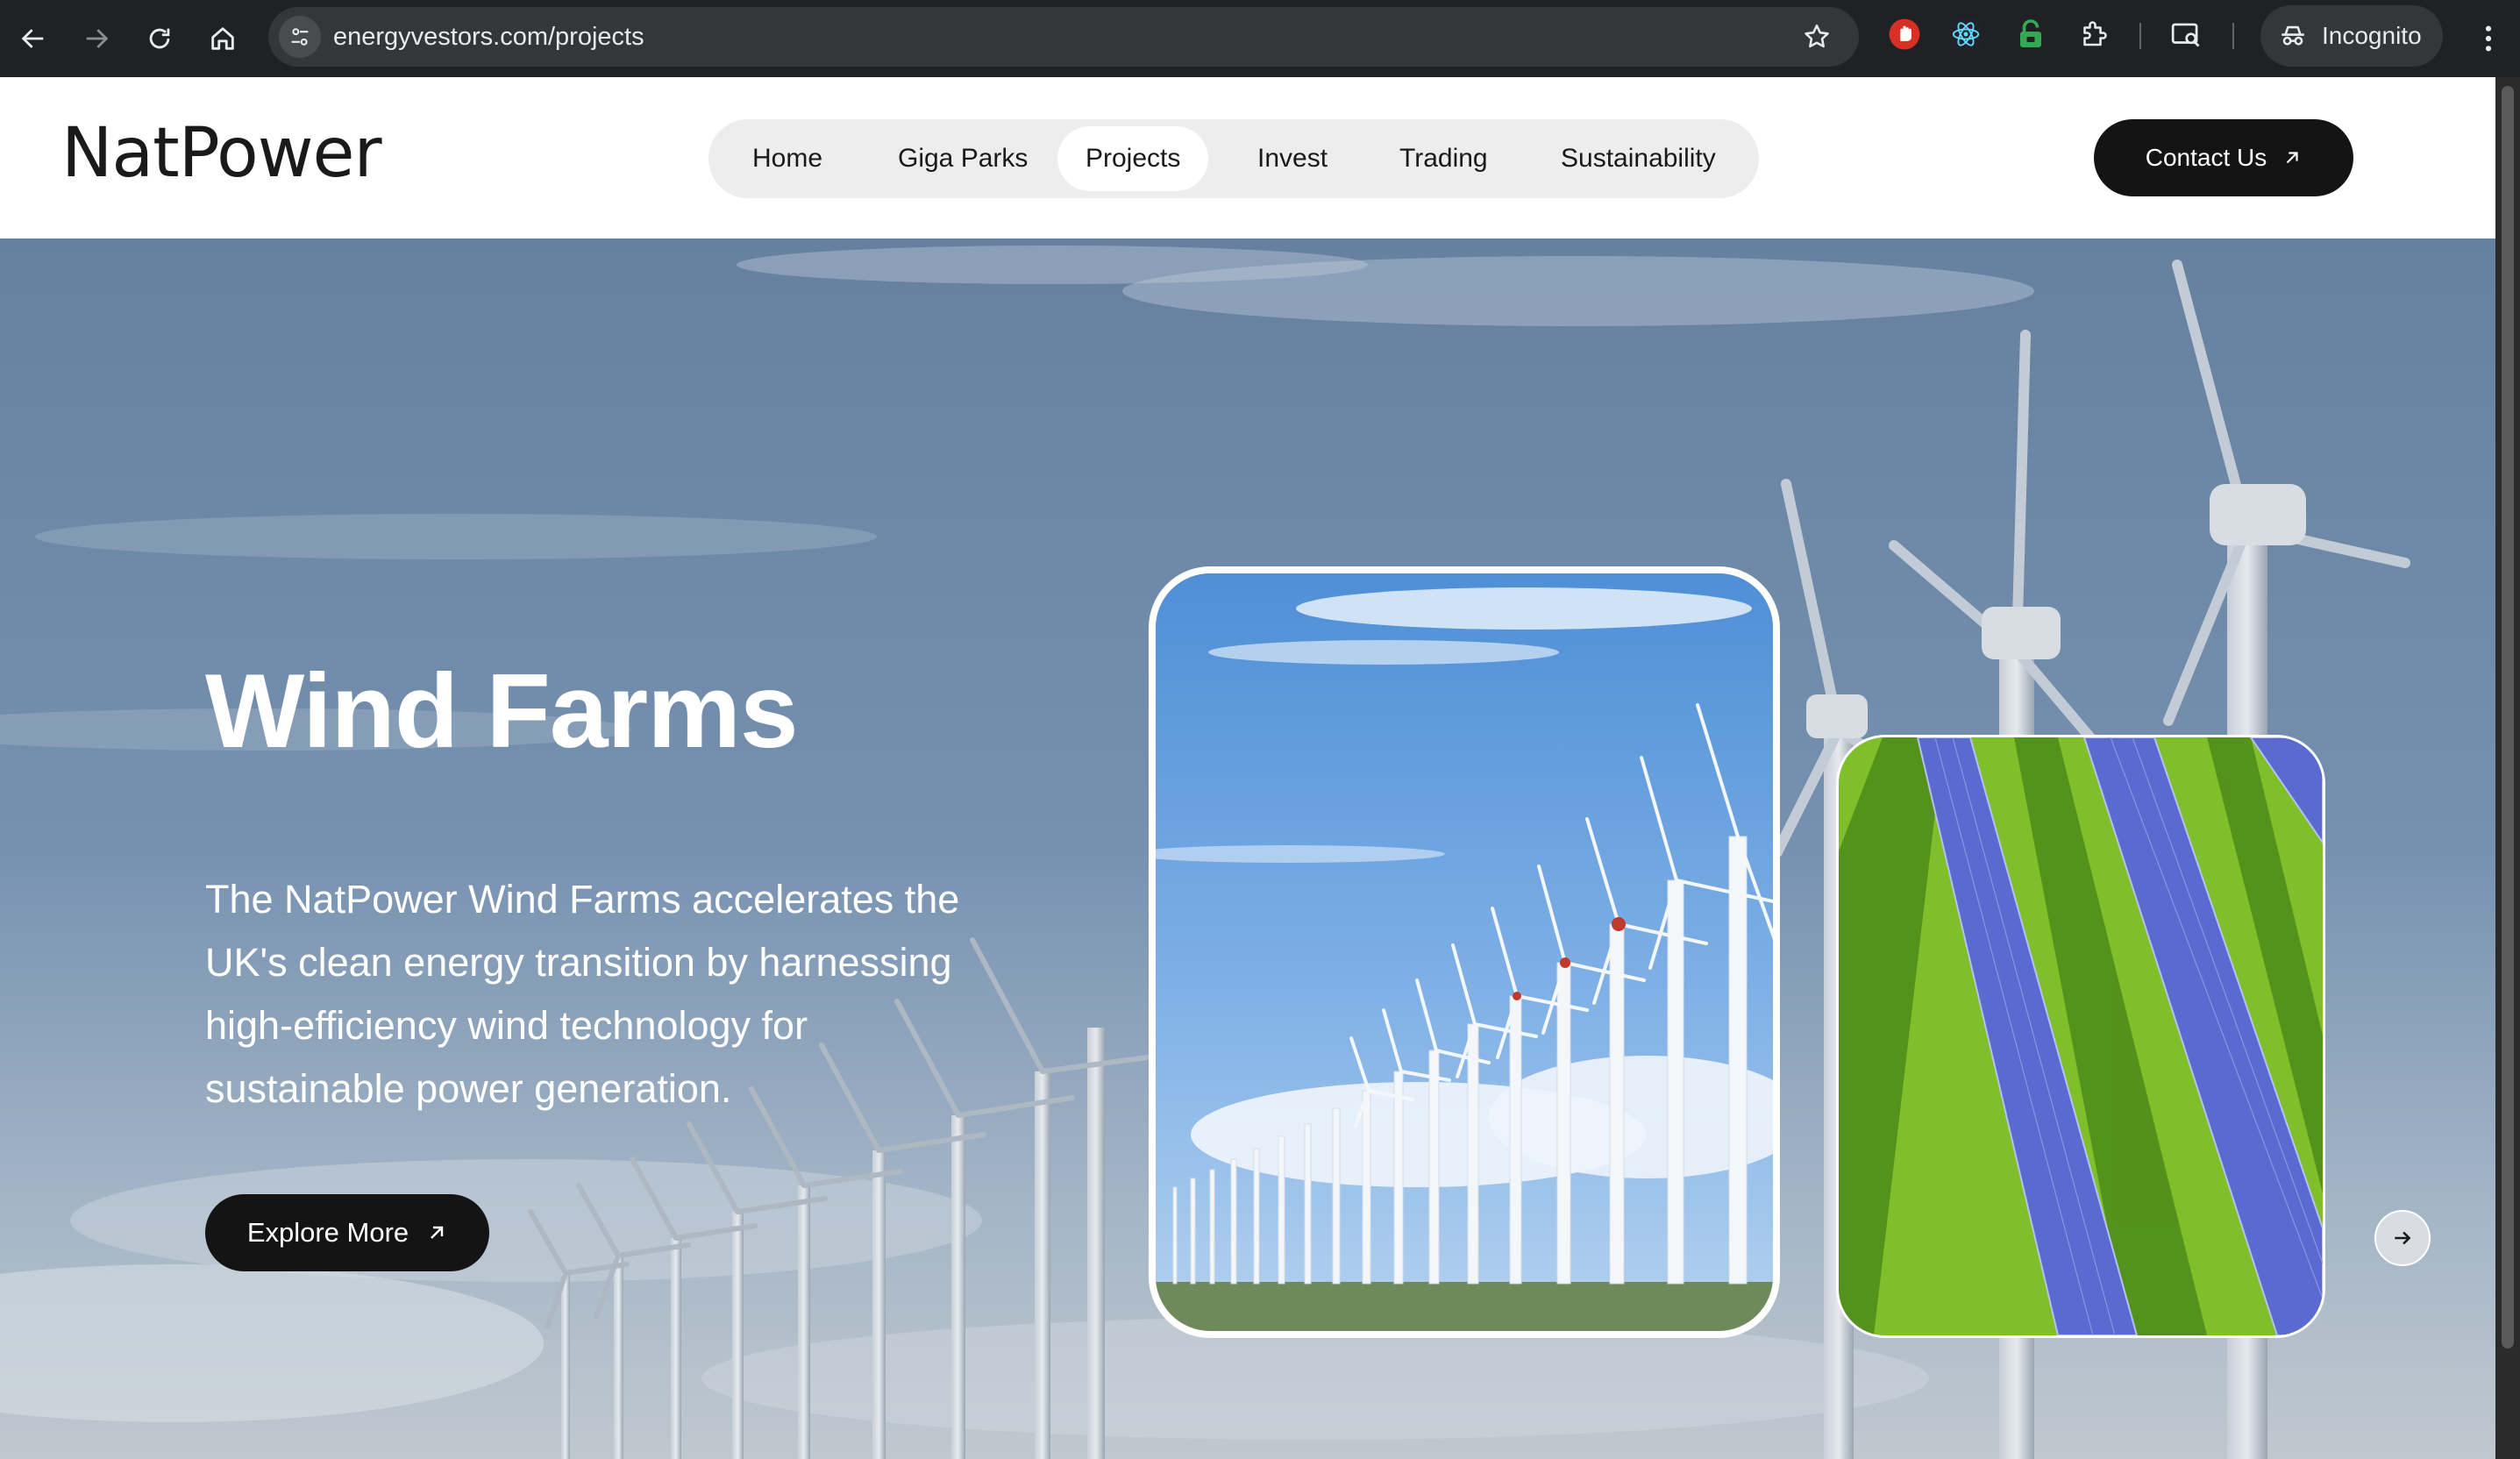 The height and width of the screenshot is (1459, 2520). I want to click on nav-item-sustainability: Sustainability, so click(1638, 158).